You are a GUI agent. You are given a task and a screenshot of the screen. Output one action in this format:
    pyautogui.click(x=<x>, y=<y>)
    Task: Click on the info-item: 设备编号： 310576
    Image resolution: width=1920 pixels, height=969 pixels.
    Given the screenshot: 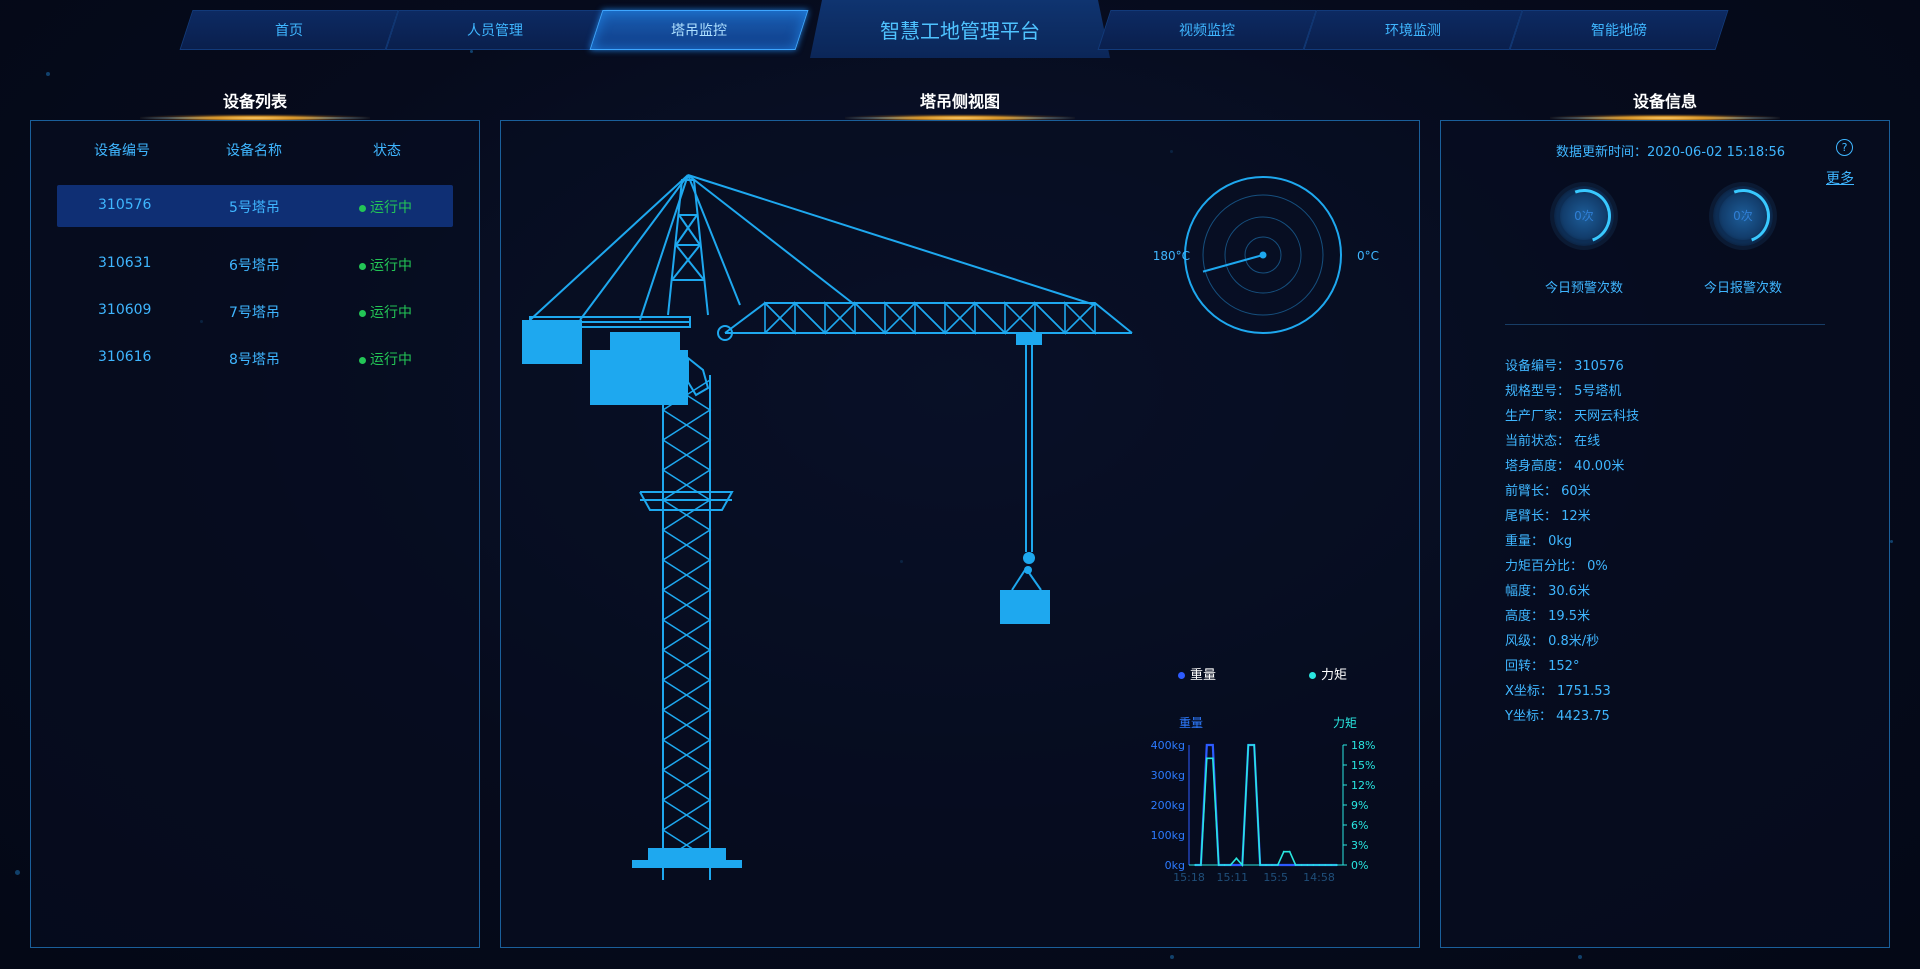 What is the action you would take?
    pyautogui.click(x=1564, y=366)
    